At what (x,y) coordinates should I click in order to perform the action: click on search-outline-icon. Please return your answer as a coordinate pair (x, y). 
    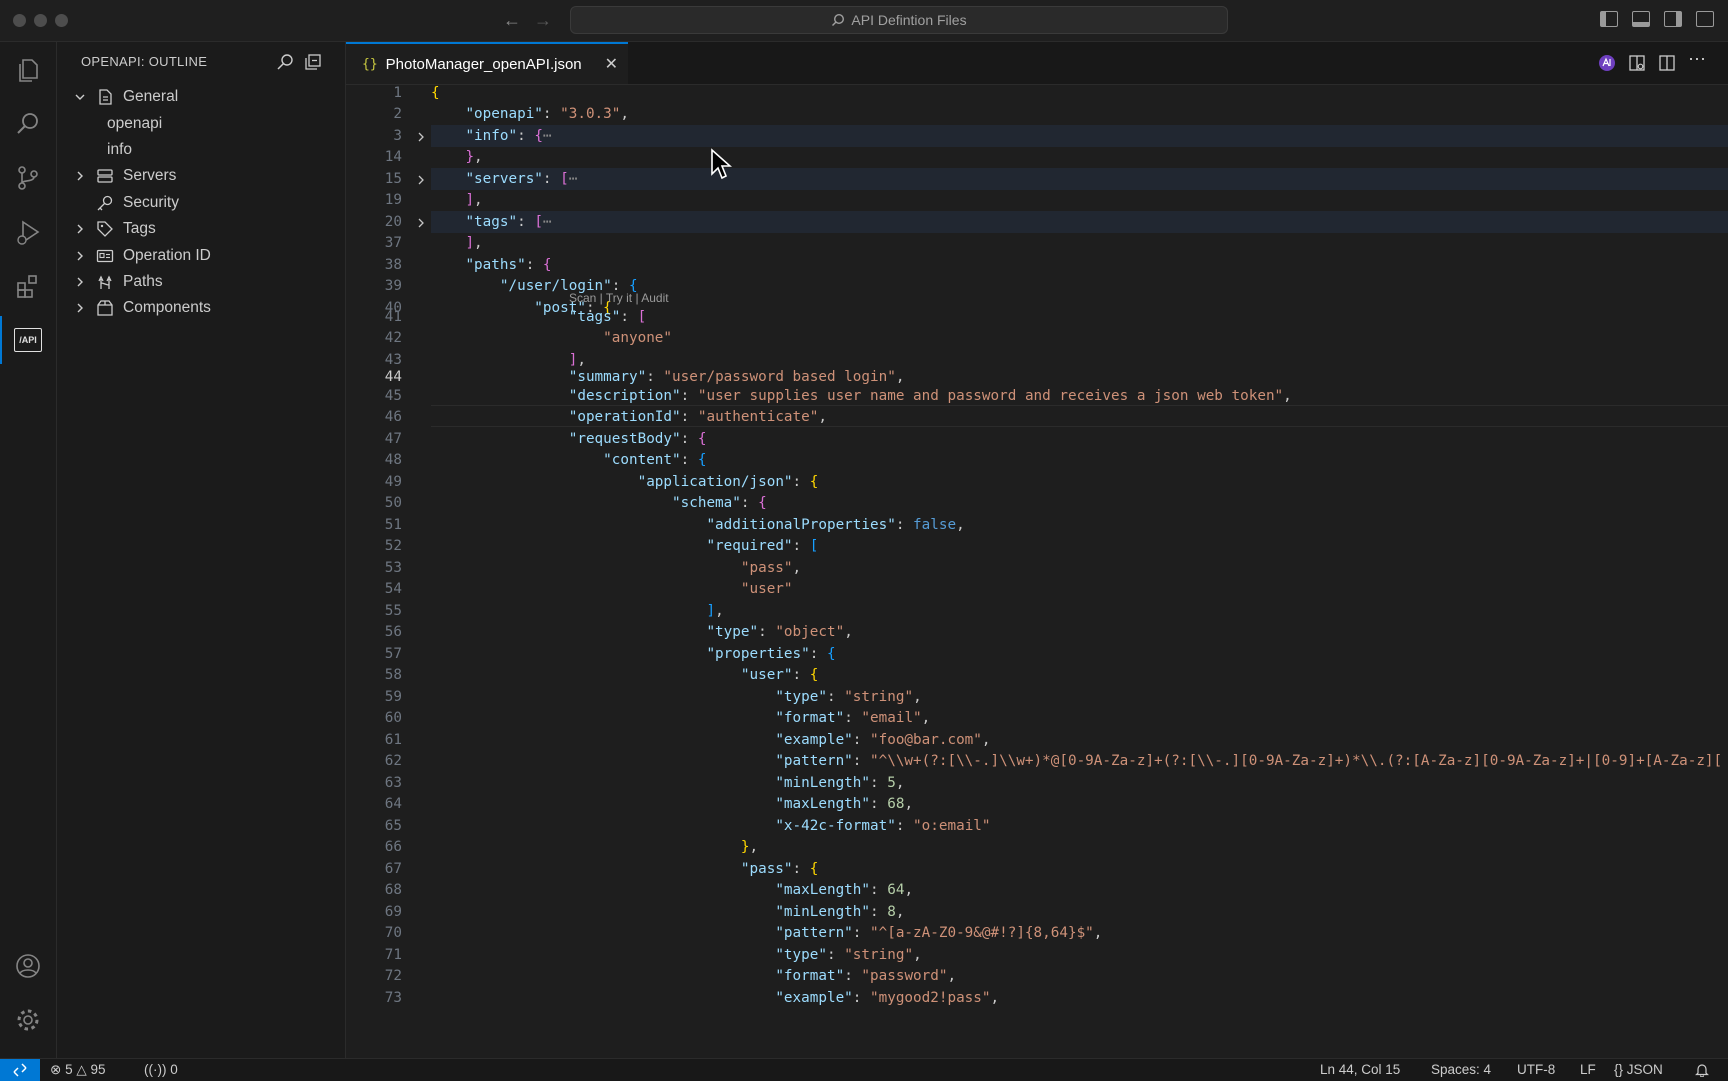
    Looking at the image, I should click on (285, 62).